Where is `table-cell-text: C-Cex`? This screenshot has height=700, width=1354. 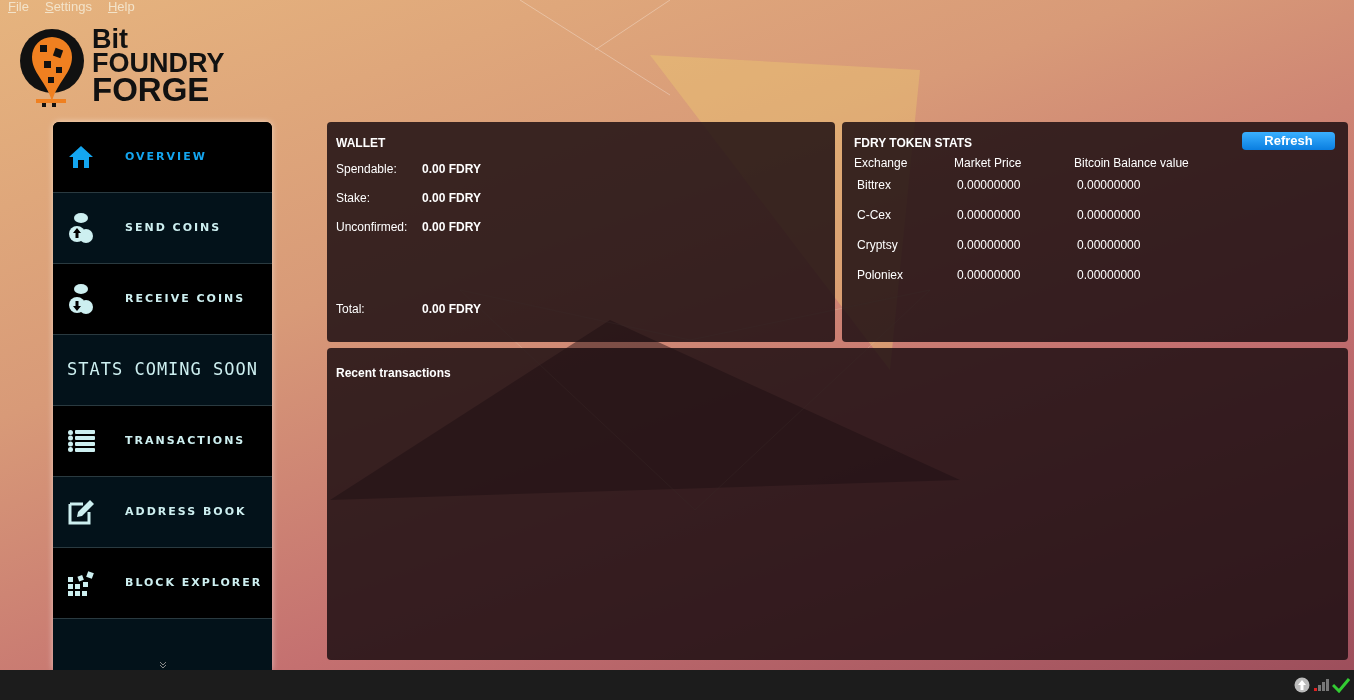 table-cell-text: C-Cex is located at coordinates (874, 215).